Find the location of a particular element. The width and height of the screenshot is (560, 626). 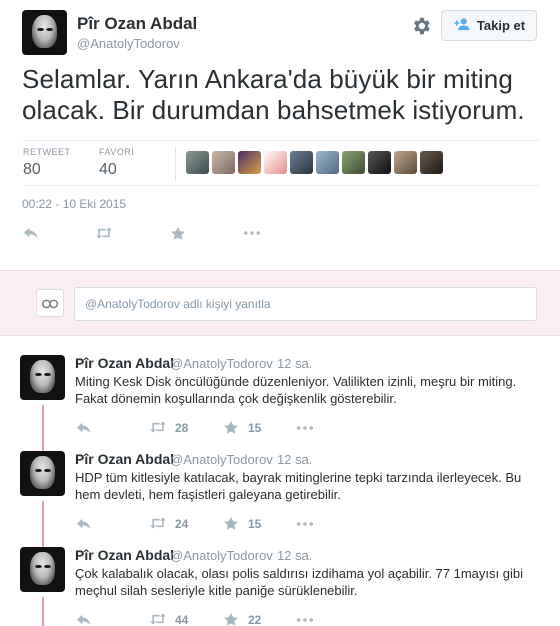

favorite-stat: FAVORİ 40 is located at coordinates (116, 163).